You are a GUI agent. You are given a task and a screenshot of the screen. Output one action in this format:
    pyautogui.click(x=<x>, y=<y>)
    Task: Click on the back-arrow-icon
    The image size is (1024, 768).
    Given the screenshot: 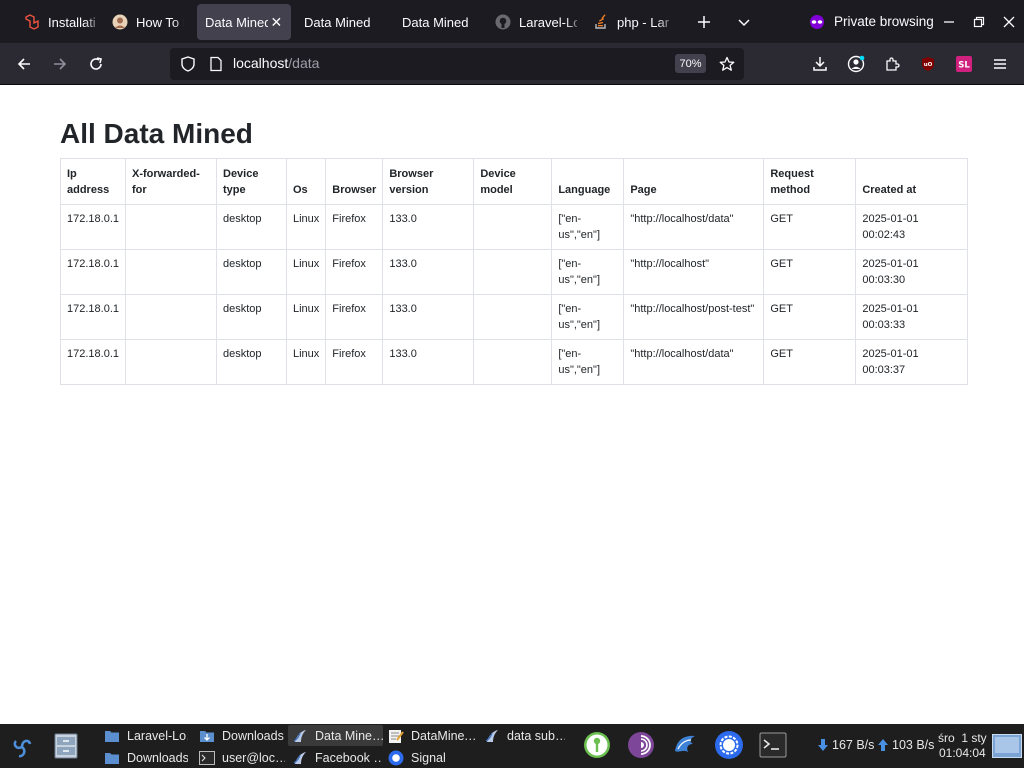 What is the action you would take?
    pyautogui.click(x=23, y=64)
    